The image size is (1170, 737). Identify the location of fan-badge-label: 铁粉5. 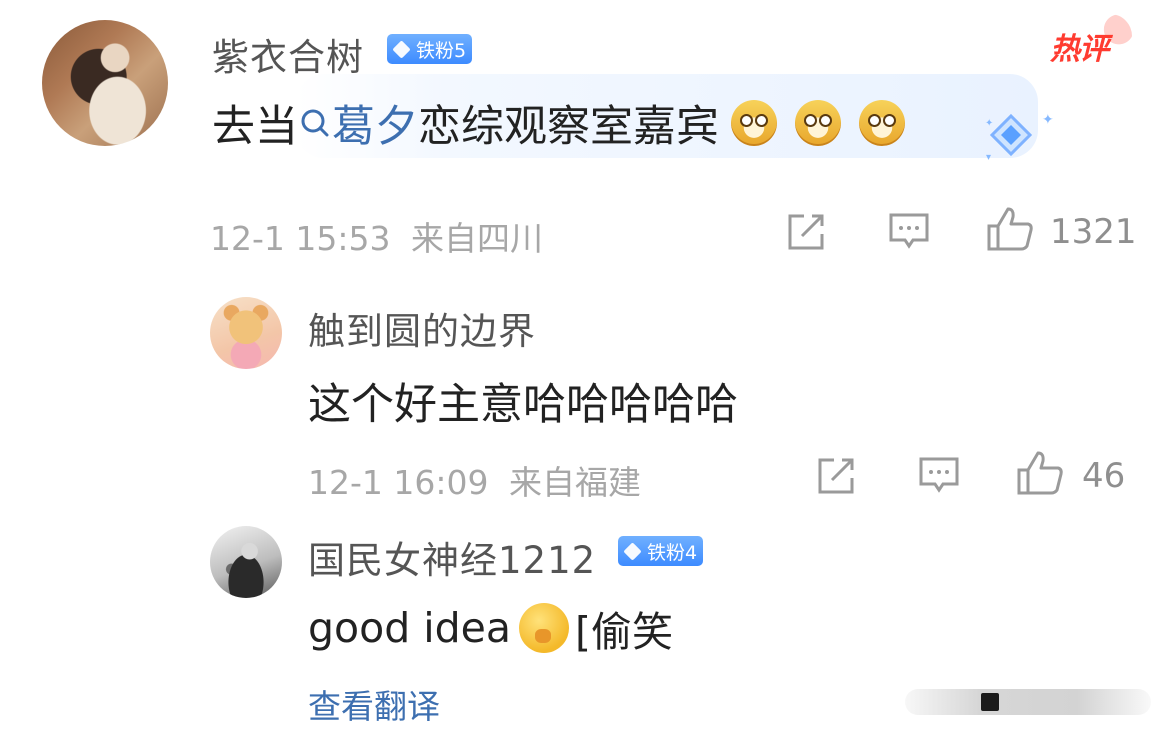
(441, 50).